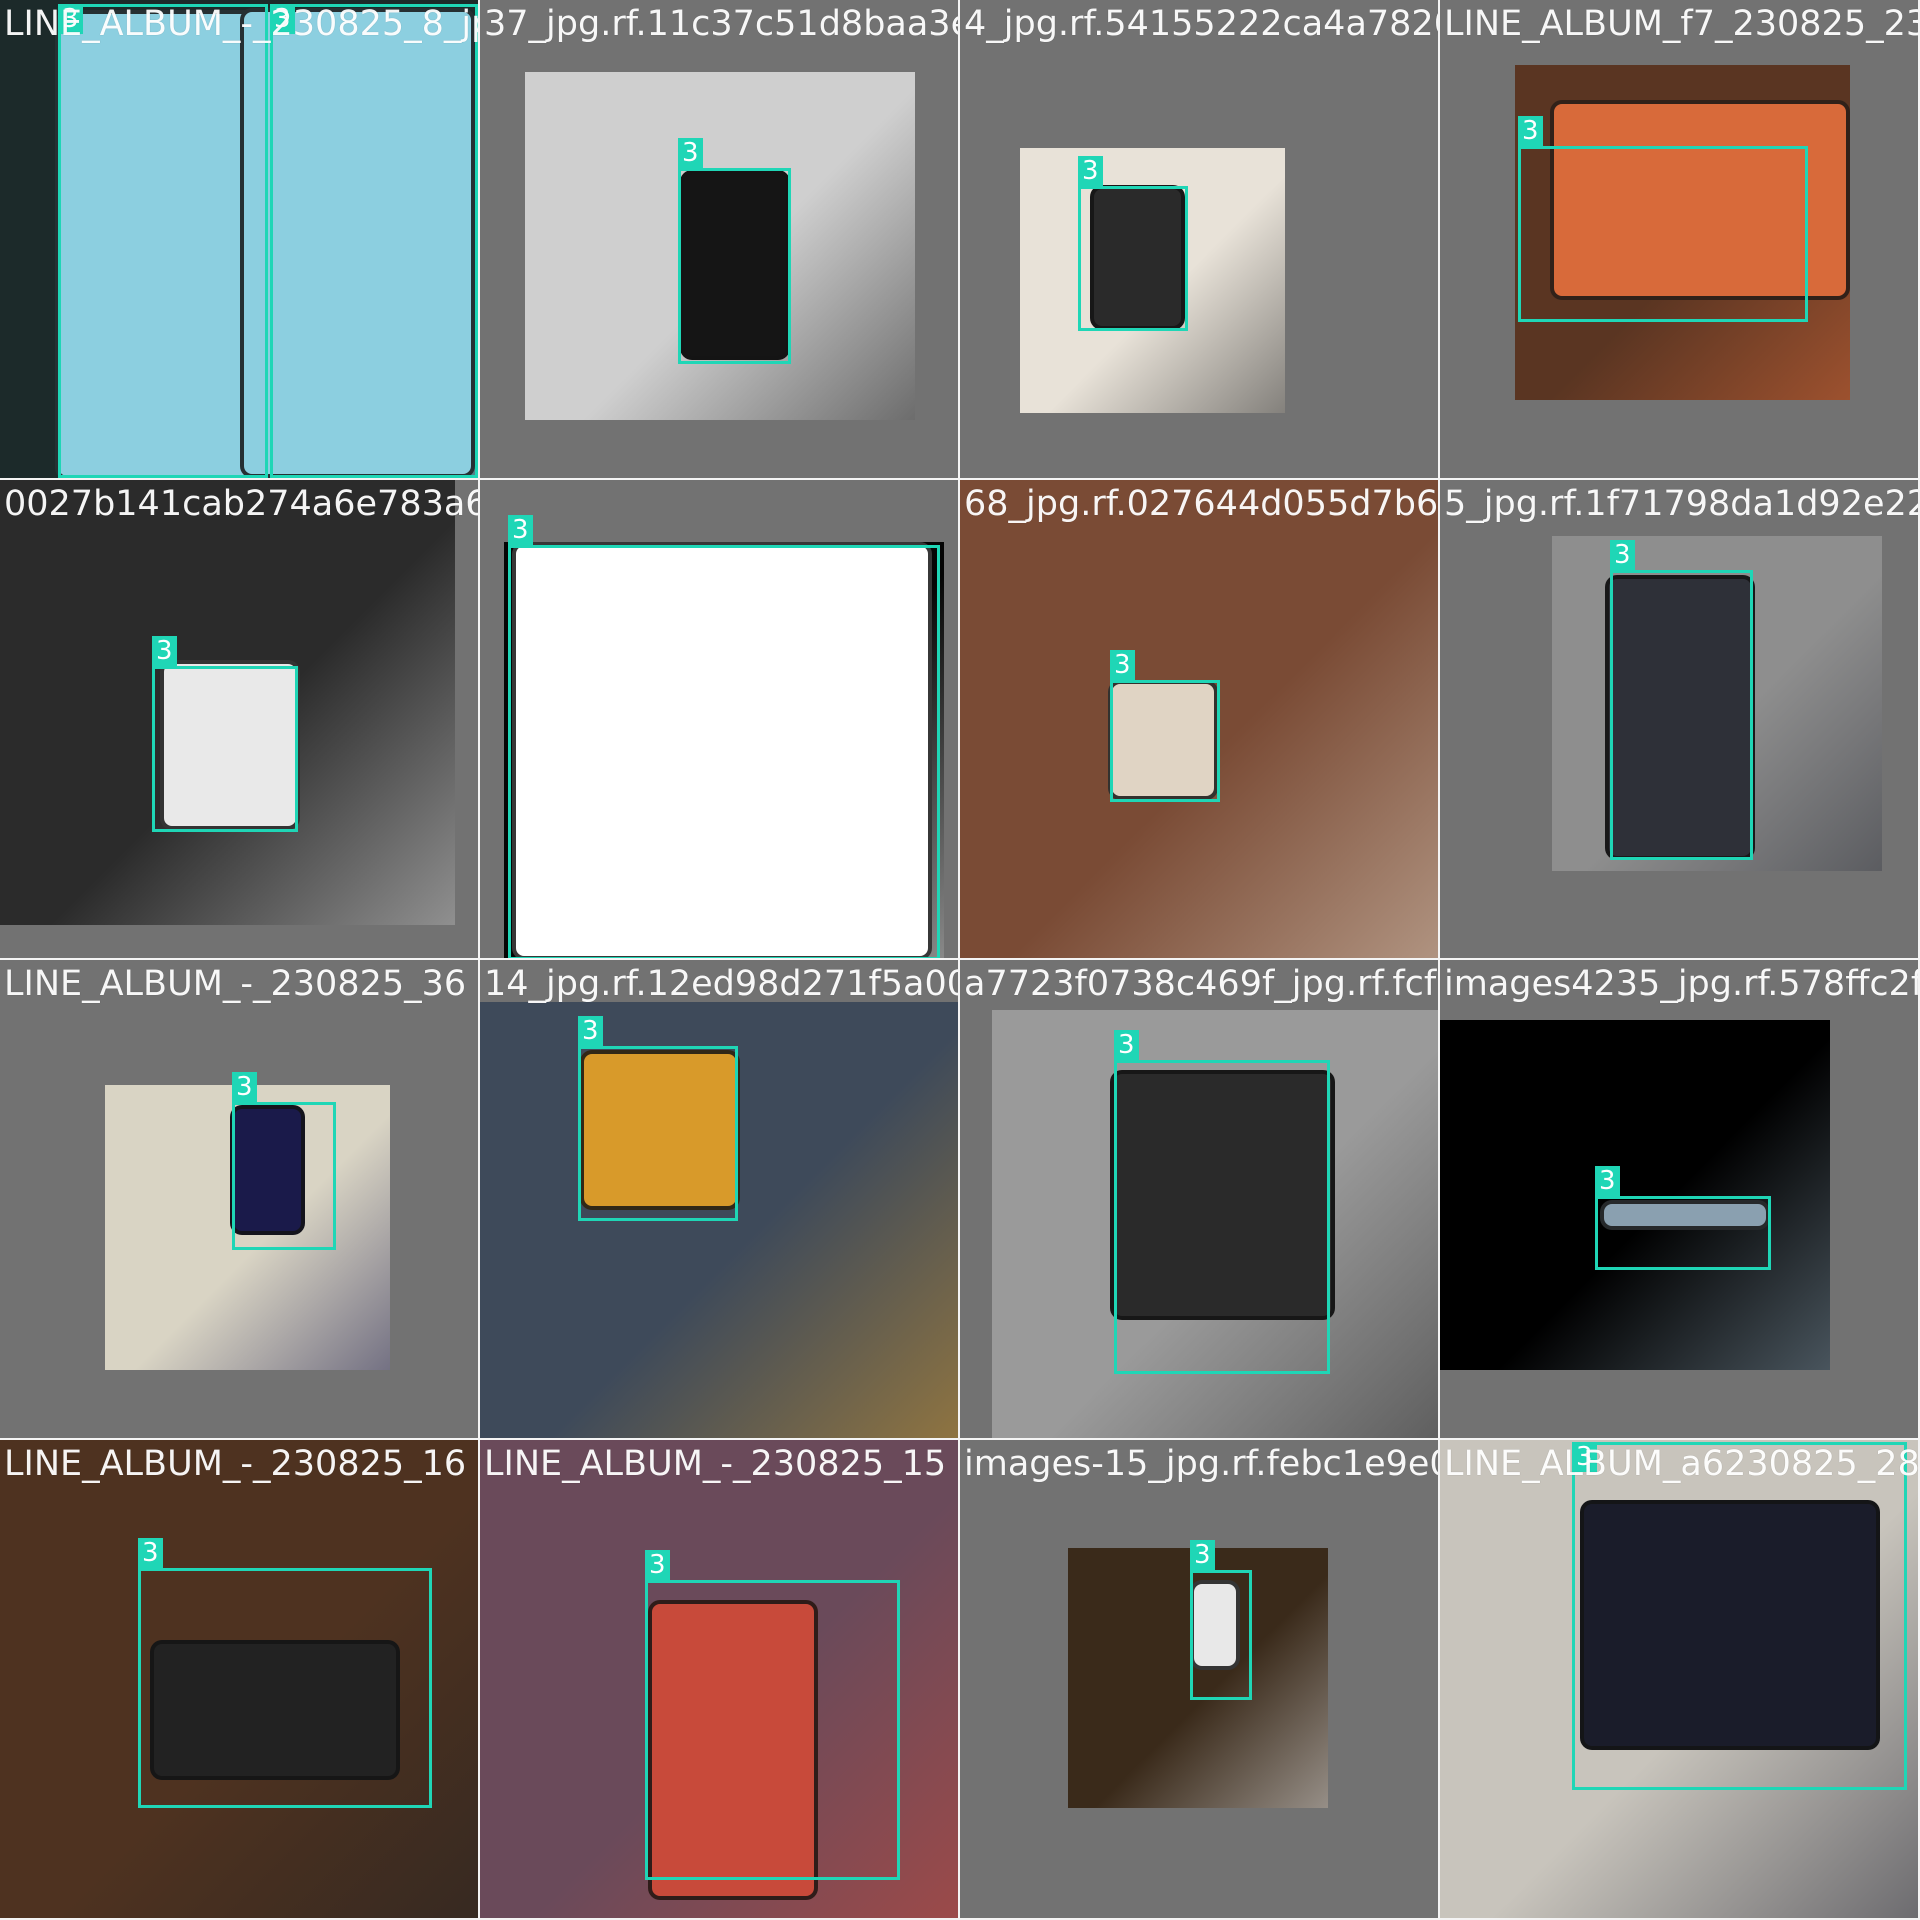 Image resolution: width=1920 pixels, height=1920 pixels. What do you see at coordinates (1200, 240) in the screenshot?
I see `mosaic-tile: 4_jpg.rf.54155222ca4a78206 3` at bounding box center [1200, 240].